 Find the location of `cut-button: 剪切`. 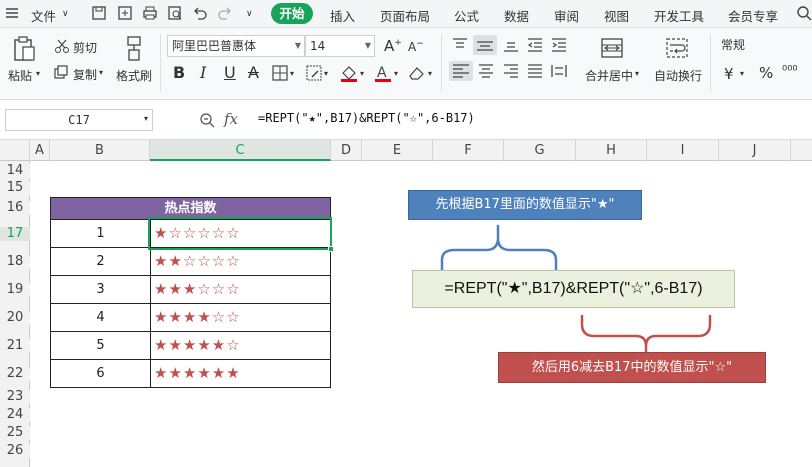

cut-button: 剪切 is located at coordinates (85, 47).